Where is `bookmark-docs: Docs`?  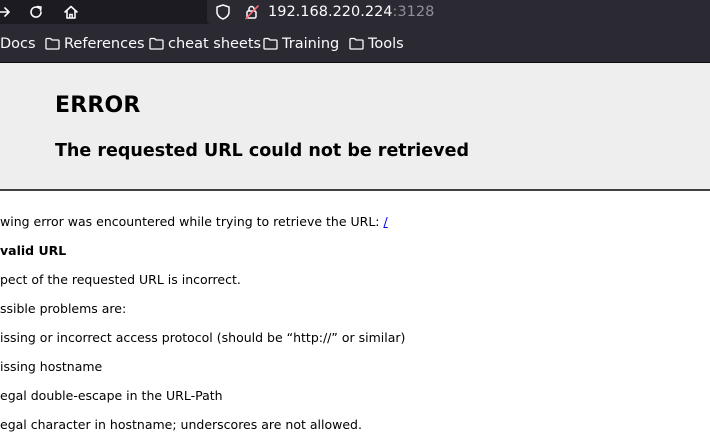 bookmark-docs: Docs is located at coordinates (18, 43).